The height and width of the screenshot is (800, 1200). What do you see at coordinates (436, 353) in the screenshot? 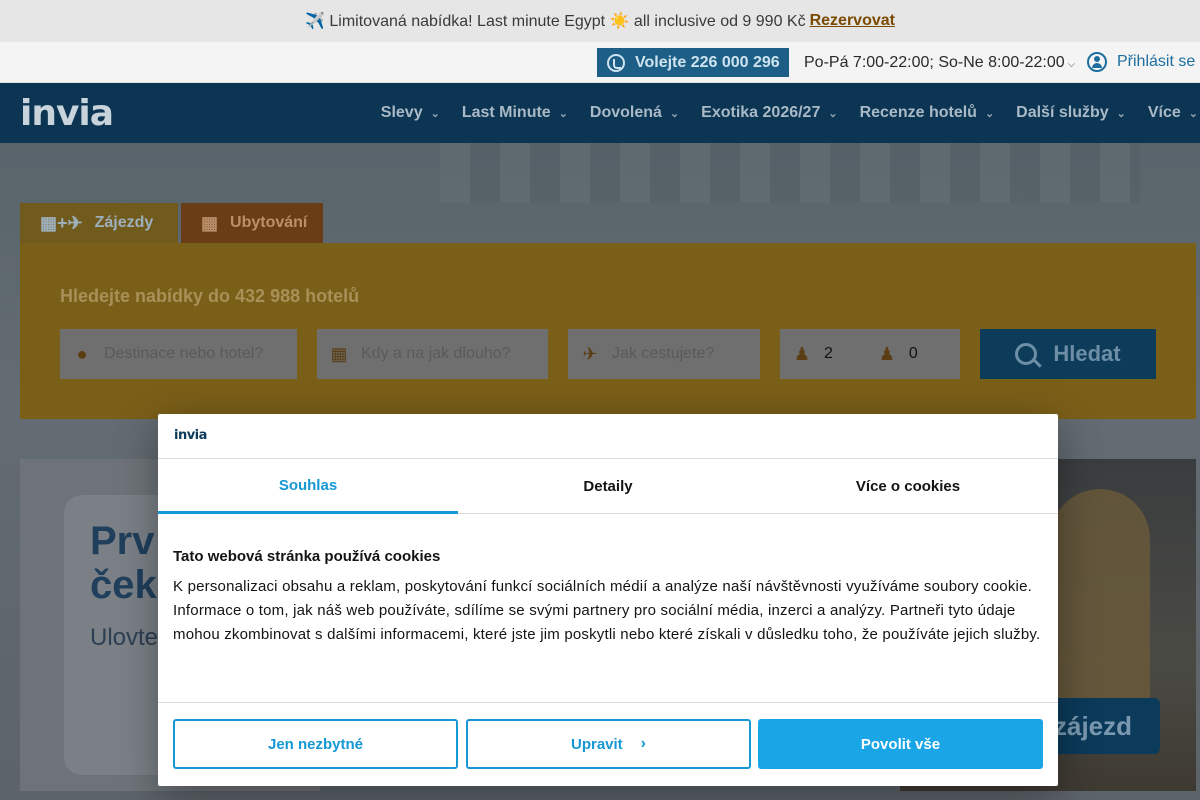
I see `date-placeholder: Kdy a na jak dlouho?` at bounding box center [436, 353].